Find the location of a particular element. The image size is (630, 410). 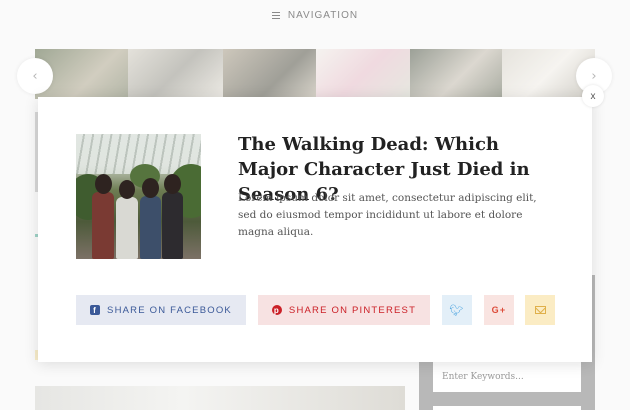

chevron-right-icon: › is located at coordinates (594, 76).